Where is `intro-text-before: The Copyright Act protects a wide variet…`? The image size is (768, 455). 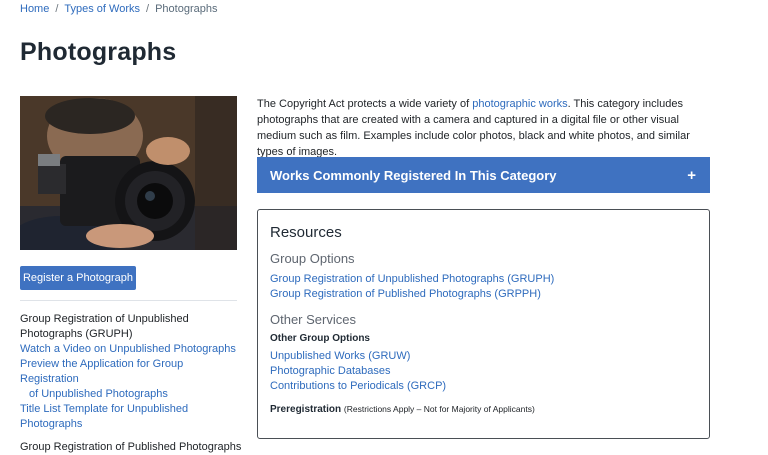 intro-text-before: The Copyright Act protects a wide variet… is located at coordinates (365, 104).